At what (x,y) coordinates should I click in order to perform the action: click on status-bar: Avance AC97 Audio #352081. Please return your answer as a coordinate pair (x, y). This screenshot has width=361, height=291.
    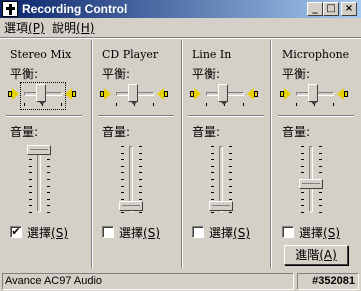
    Looking at the image, I should click on (180, 281).